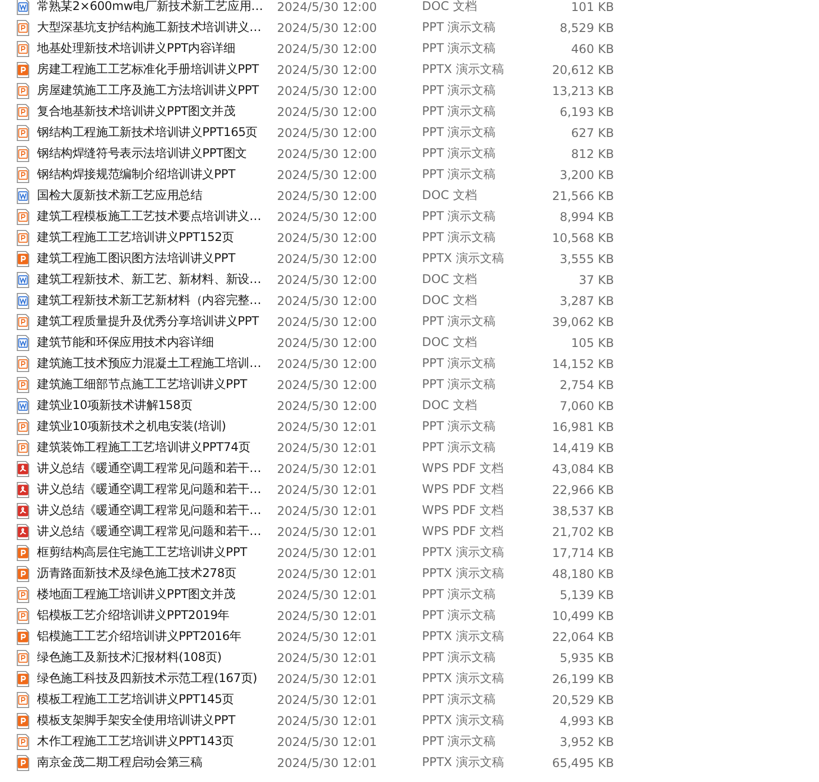 The image size is (819, 782). I want to click on file-name: 建筑节能和环保应用技术内容详细, so click(157, 342).